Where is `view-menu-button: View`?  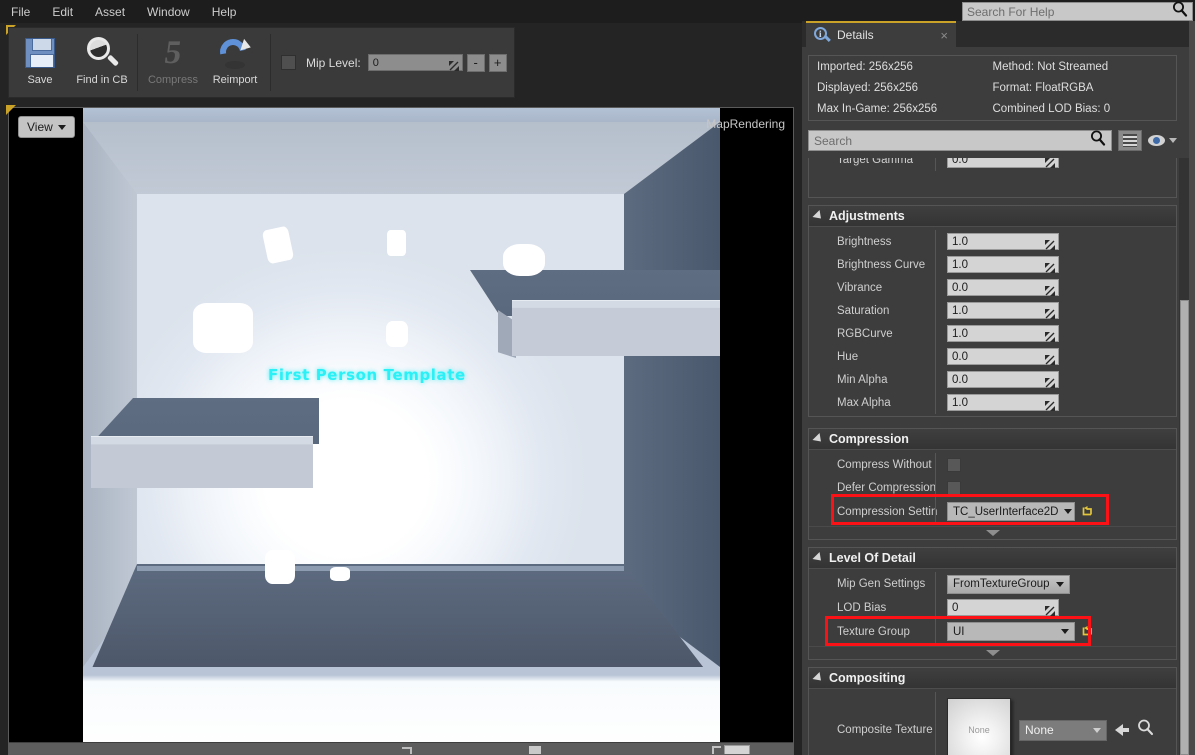
view-menu-button: View is located at coordinates (46, 127).